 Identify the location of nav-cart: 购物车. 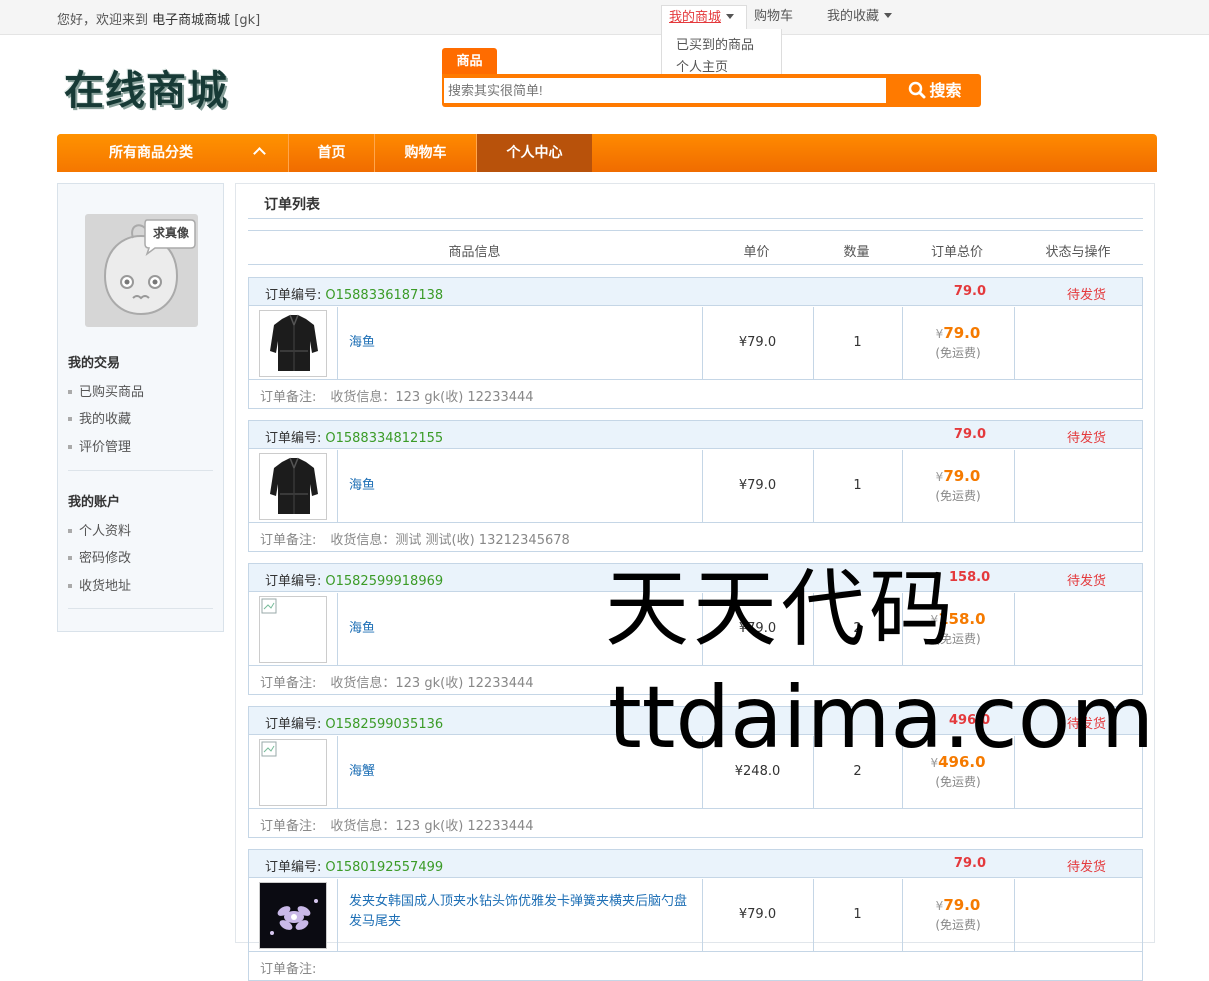
(425, 153).